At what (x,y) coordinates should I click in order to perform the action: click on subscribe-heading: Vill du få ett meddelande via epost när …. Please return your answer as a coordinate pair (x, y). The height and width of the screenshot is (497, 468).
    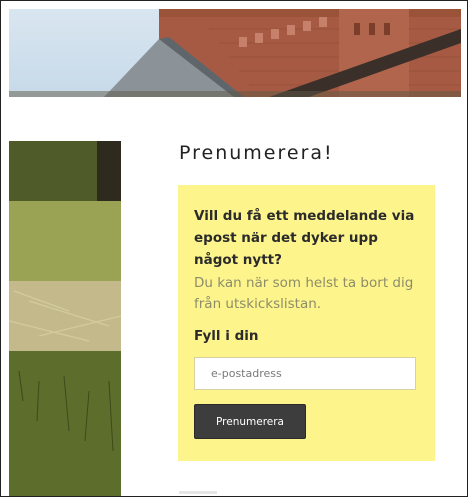
    Looking at the image, I should click on (304, 238).